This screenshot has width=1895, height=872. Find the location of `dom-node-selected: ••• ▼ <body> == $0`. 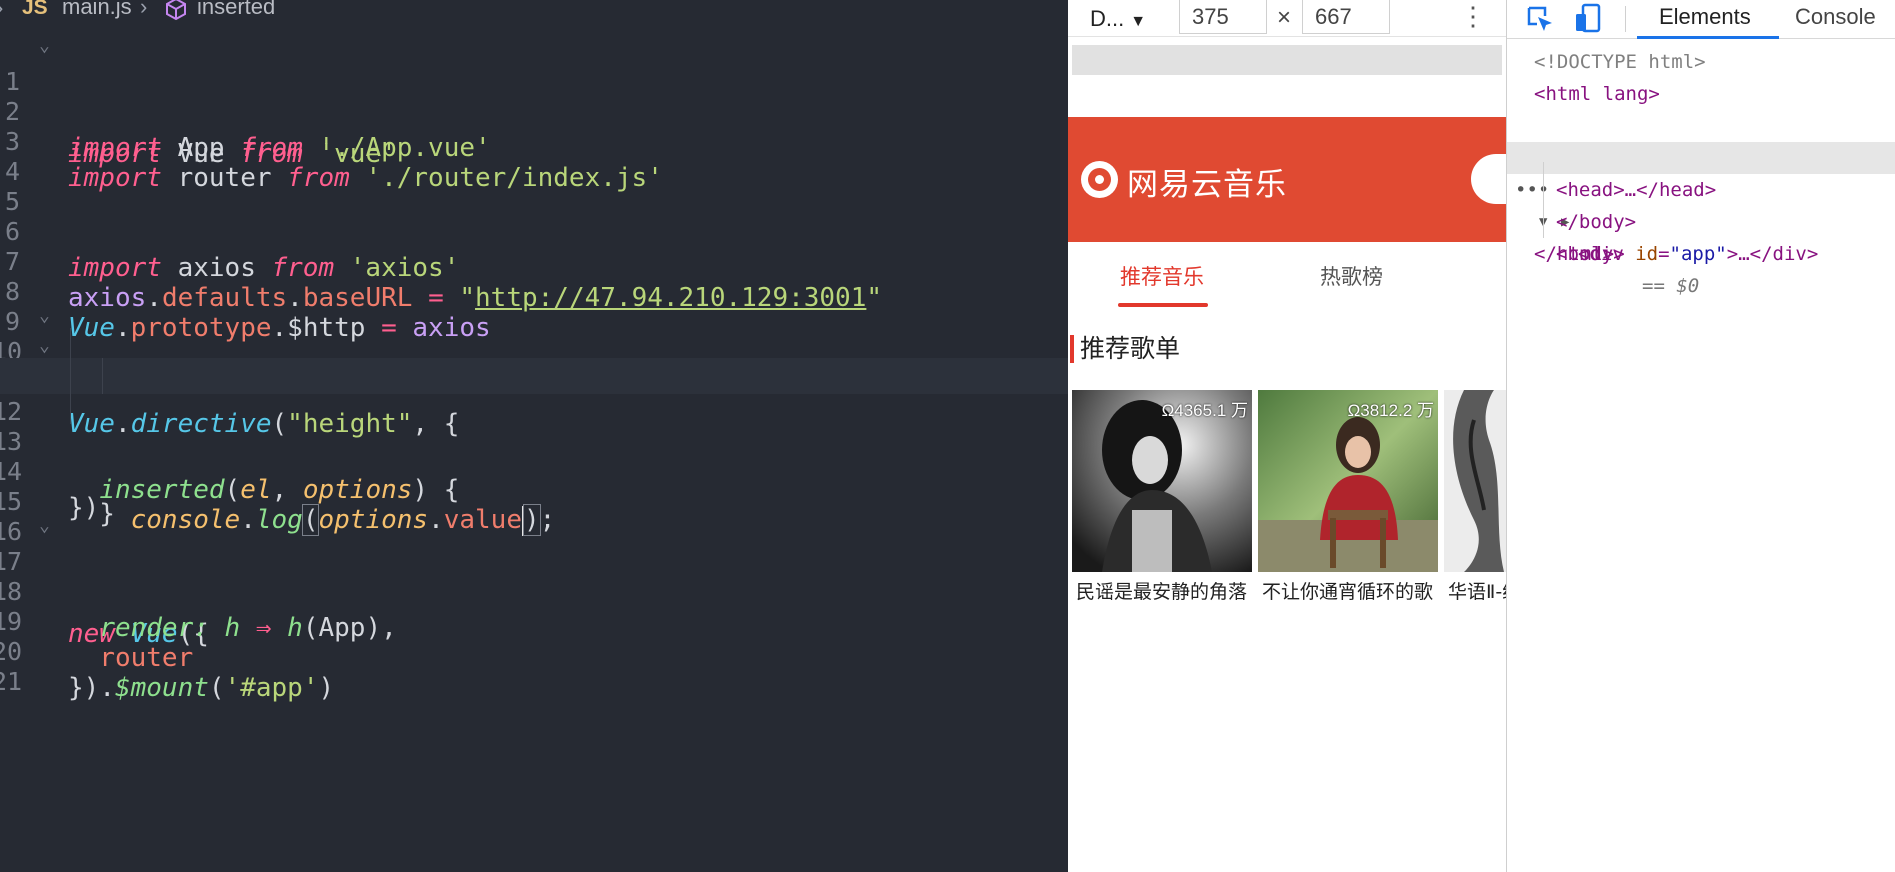

dom-node-selected: ••• ▼ <body> == $0 is located at coordinates (1701, 219).